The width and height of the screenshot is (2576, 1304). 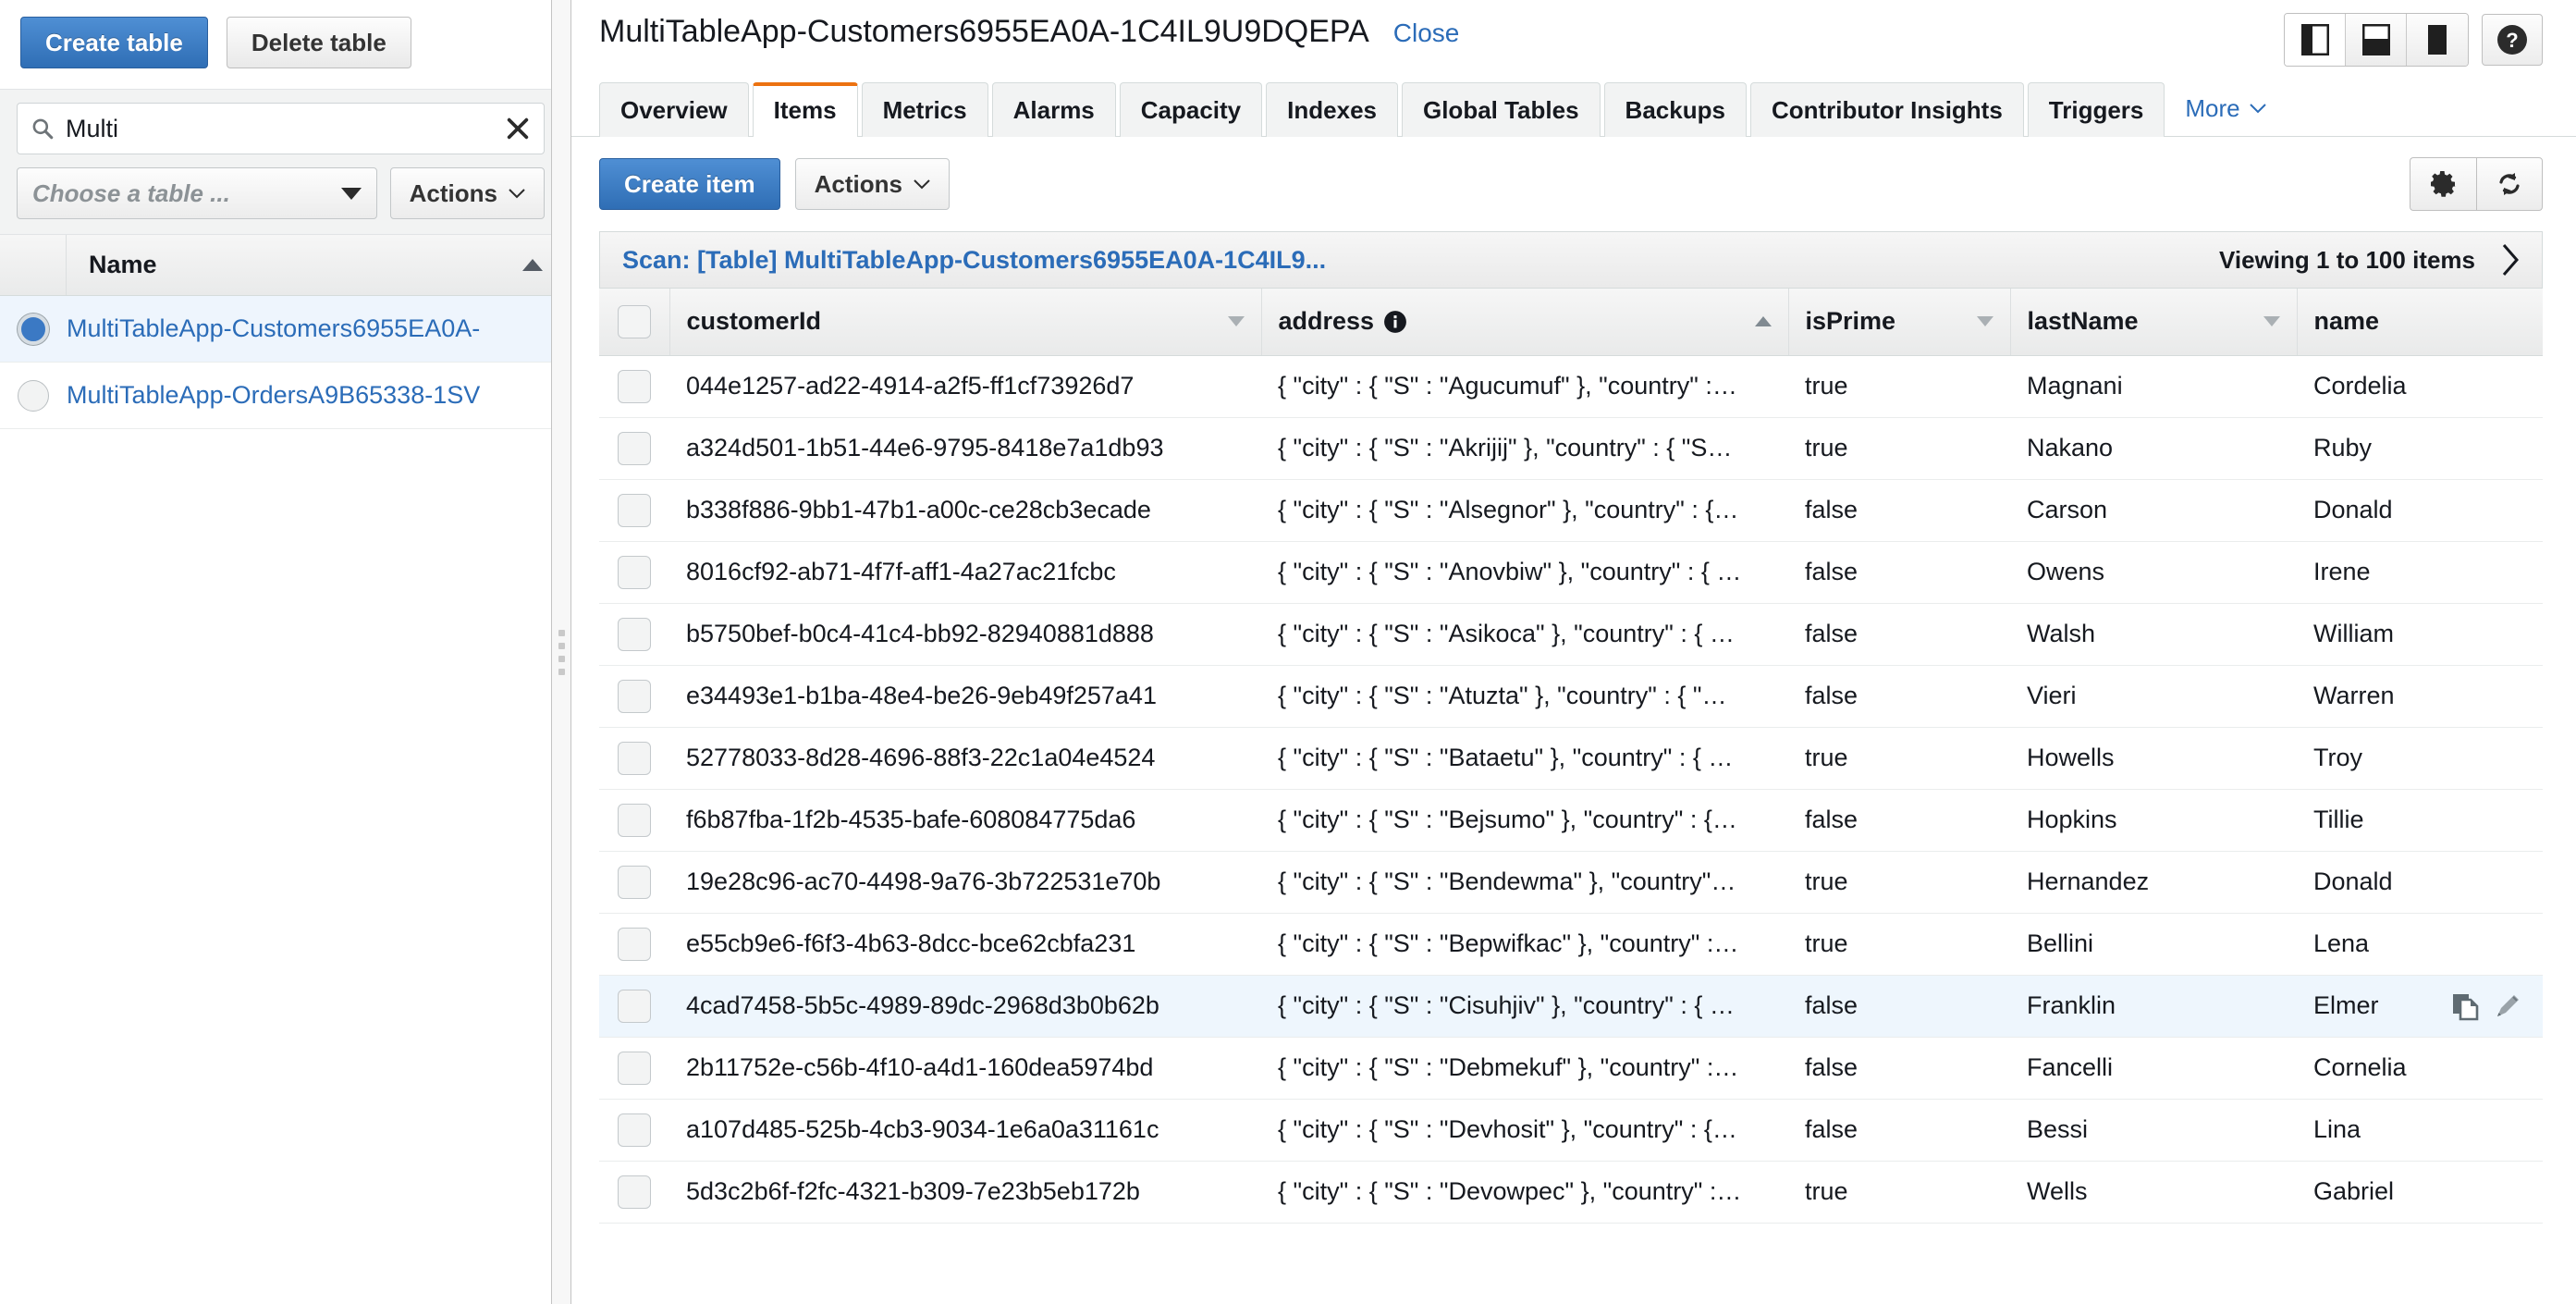 I want to click on help-icon: ?, so click(x=2512, y=40).